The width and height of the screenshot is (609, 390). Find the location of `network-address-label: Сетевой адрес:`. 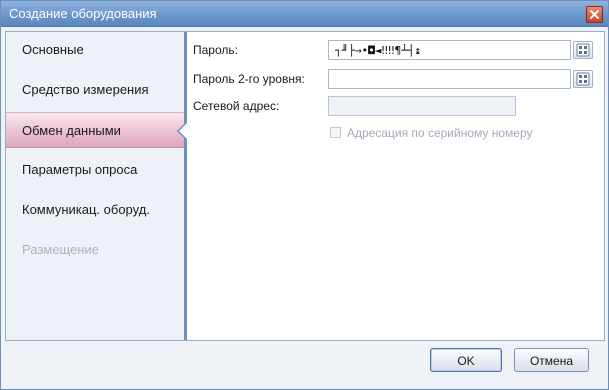

network-address-label: Сетевой адрес: is located at coordinates (236, 106).